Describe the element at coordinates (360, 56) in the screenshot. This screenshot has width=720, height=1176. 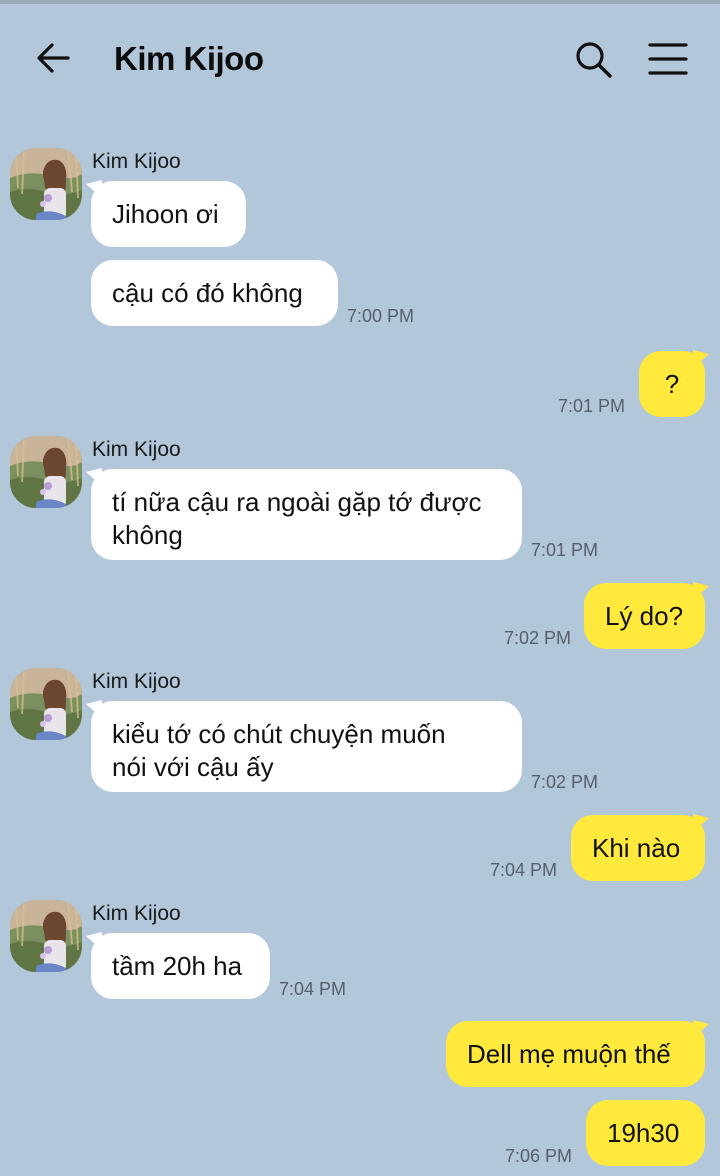
I see `chat-header: Kim Kijoo` at that location.